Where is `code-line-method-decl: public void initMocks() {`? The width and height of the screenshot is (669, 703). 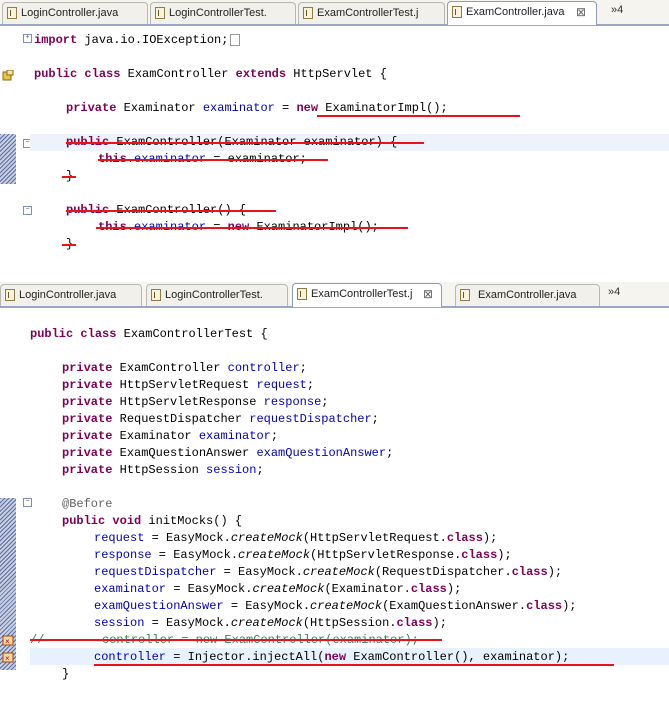
code-line-method-decl: public void initMocks() { is located at coordinates (152, 521).